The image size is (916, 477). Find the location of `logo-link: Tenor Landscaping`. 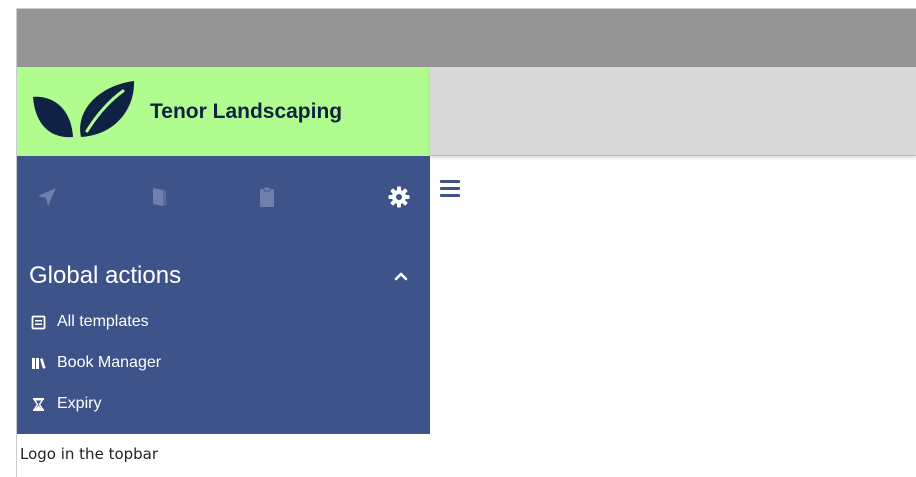

logo-link: Tenor Landscaping is located at coordinates (223, 111).